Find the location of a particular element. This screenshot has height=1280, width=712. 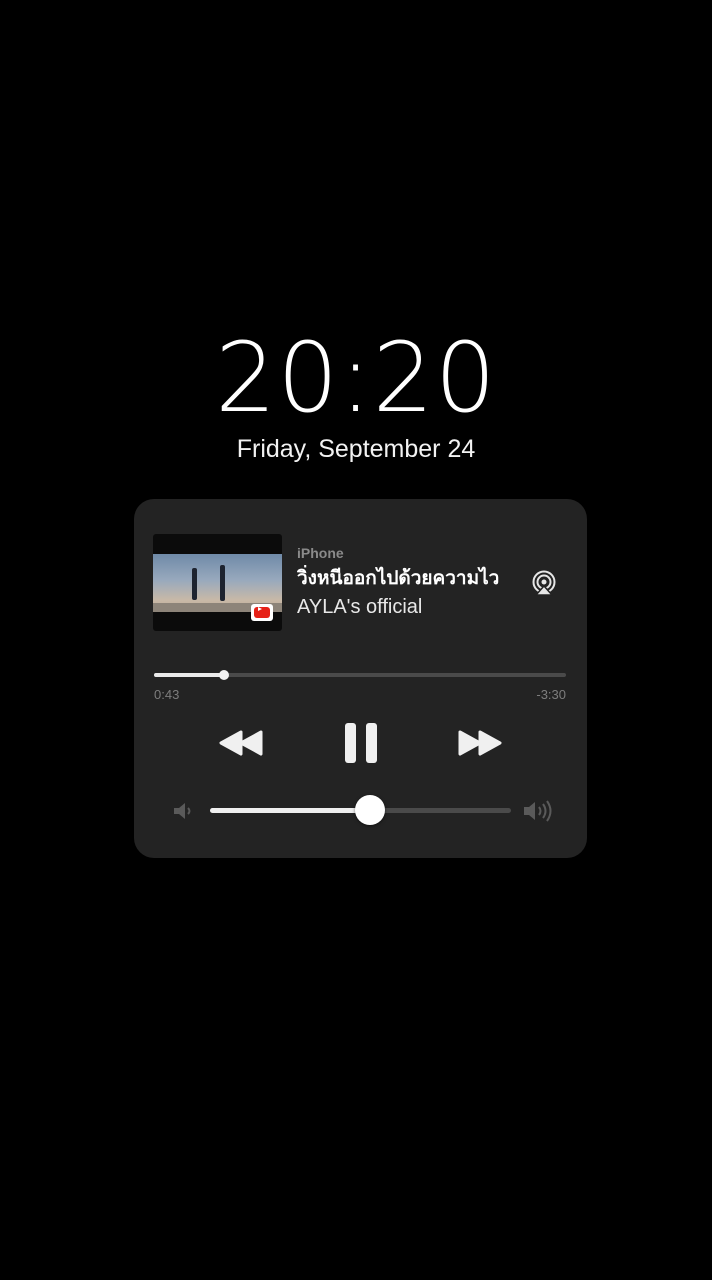

youtube-icon-bg is located at coordinates (262, 612).